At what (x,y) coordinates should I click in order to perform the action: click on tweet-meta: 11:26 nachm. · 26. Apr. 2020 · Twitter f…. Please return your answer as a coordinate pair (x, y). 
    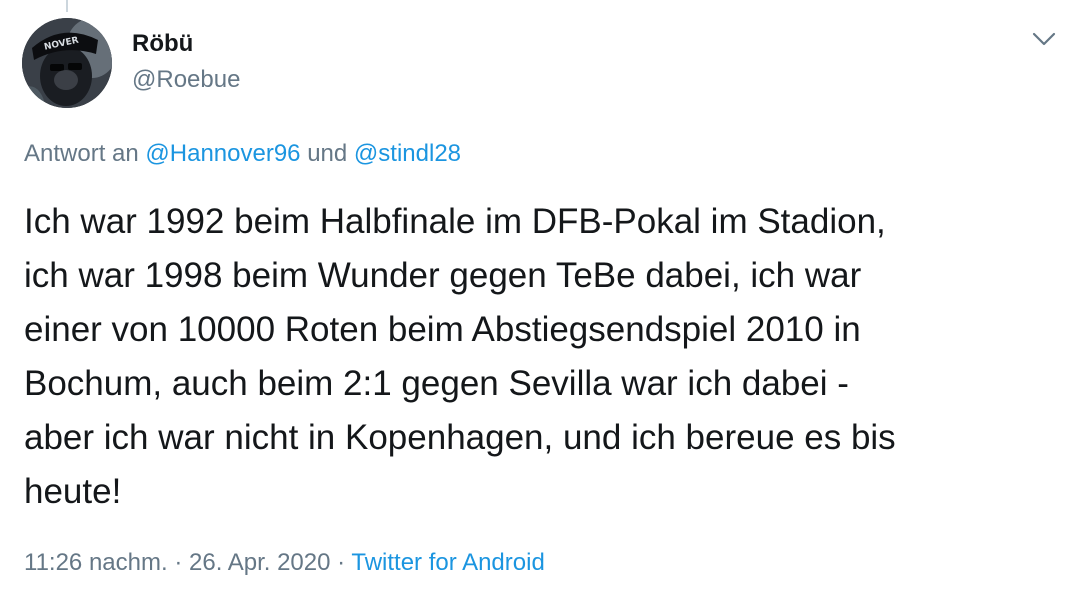
    Looking at the image, I should click on (284, 563).